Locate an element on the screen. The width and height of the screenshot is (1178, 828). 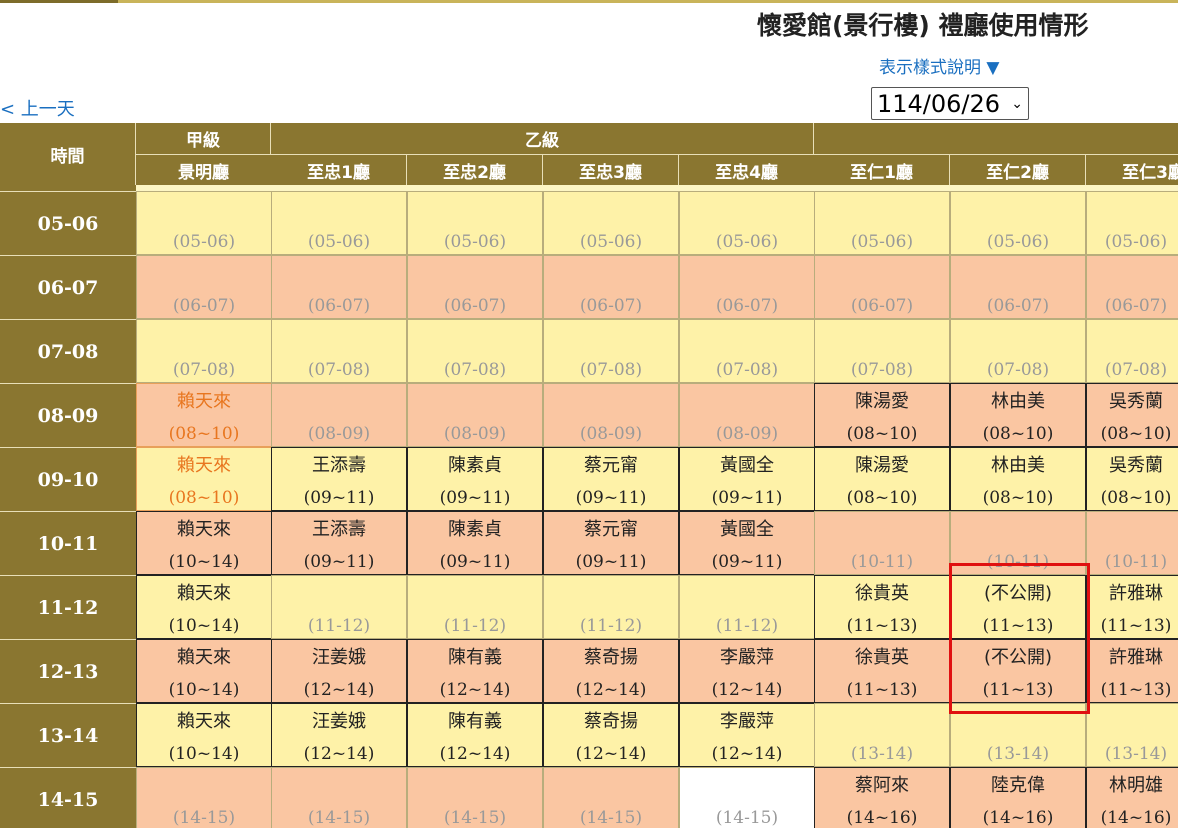
booking-time-range: (09~11) is located at coordinates (611, 562).